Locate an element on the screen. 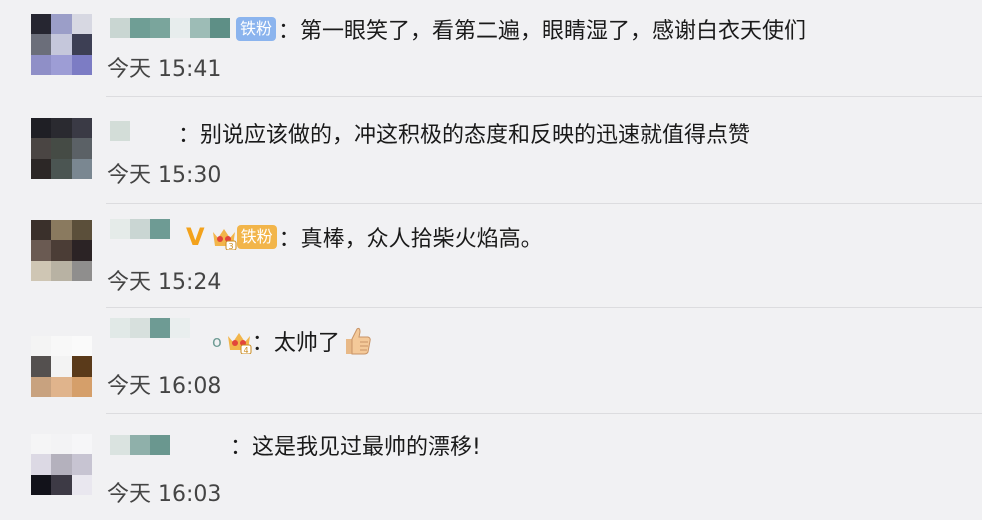  vip-badge: V is located at coordinates (195, 237).